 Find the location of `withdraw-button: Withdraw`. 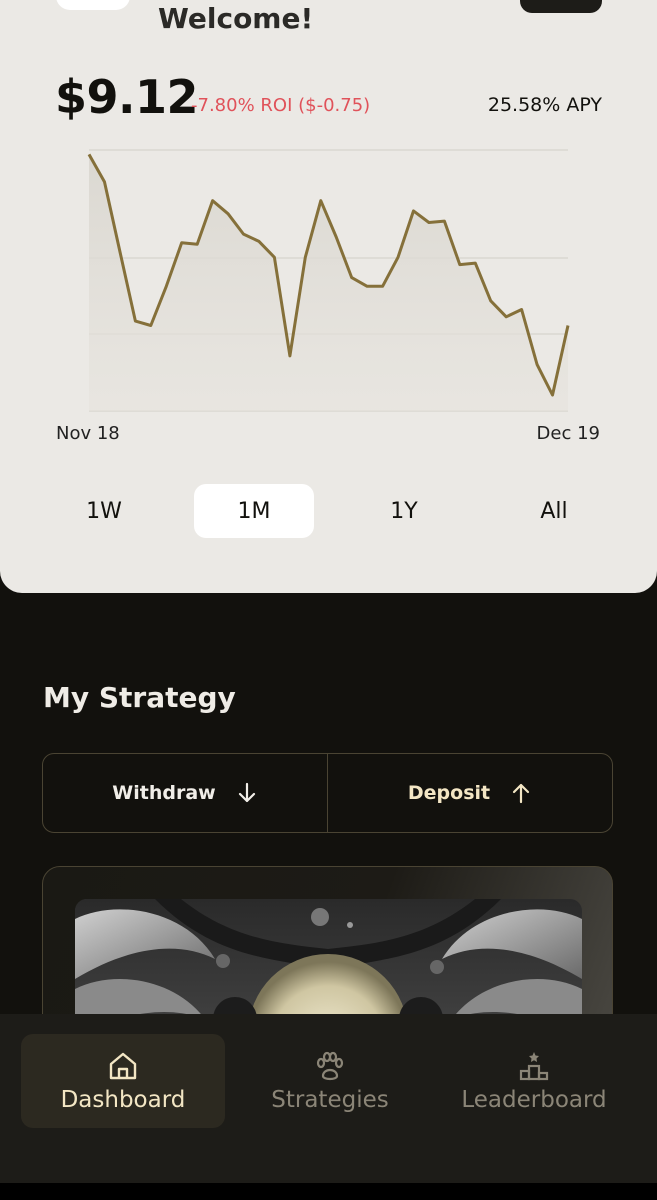

withdraw-button: Withdraw is located at coordinates (185, 793).